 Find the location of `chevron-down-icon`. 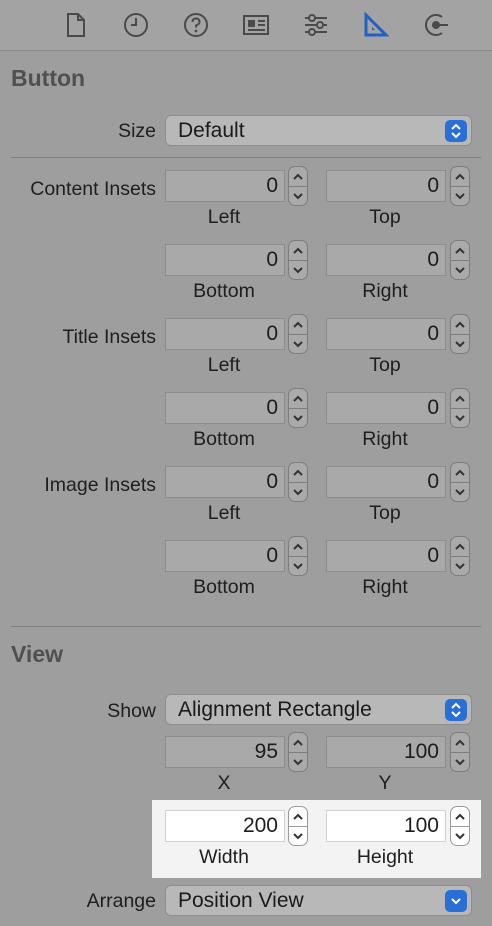

chevron-down-icon is located at coordinates (456, 901).